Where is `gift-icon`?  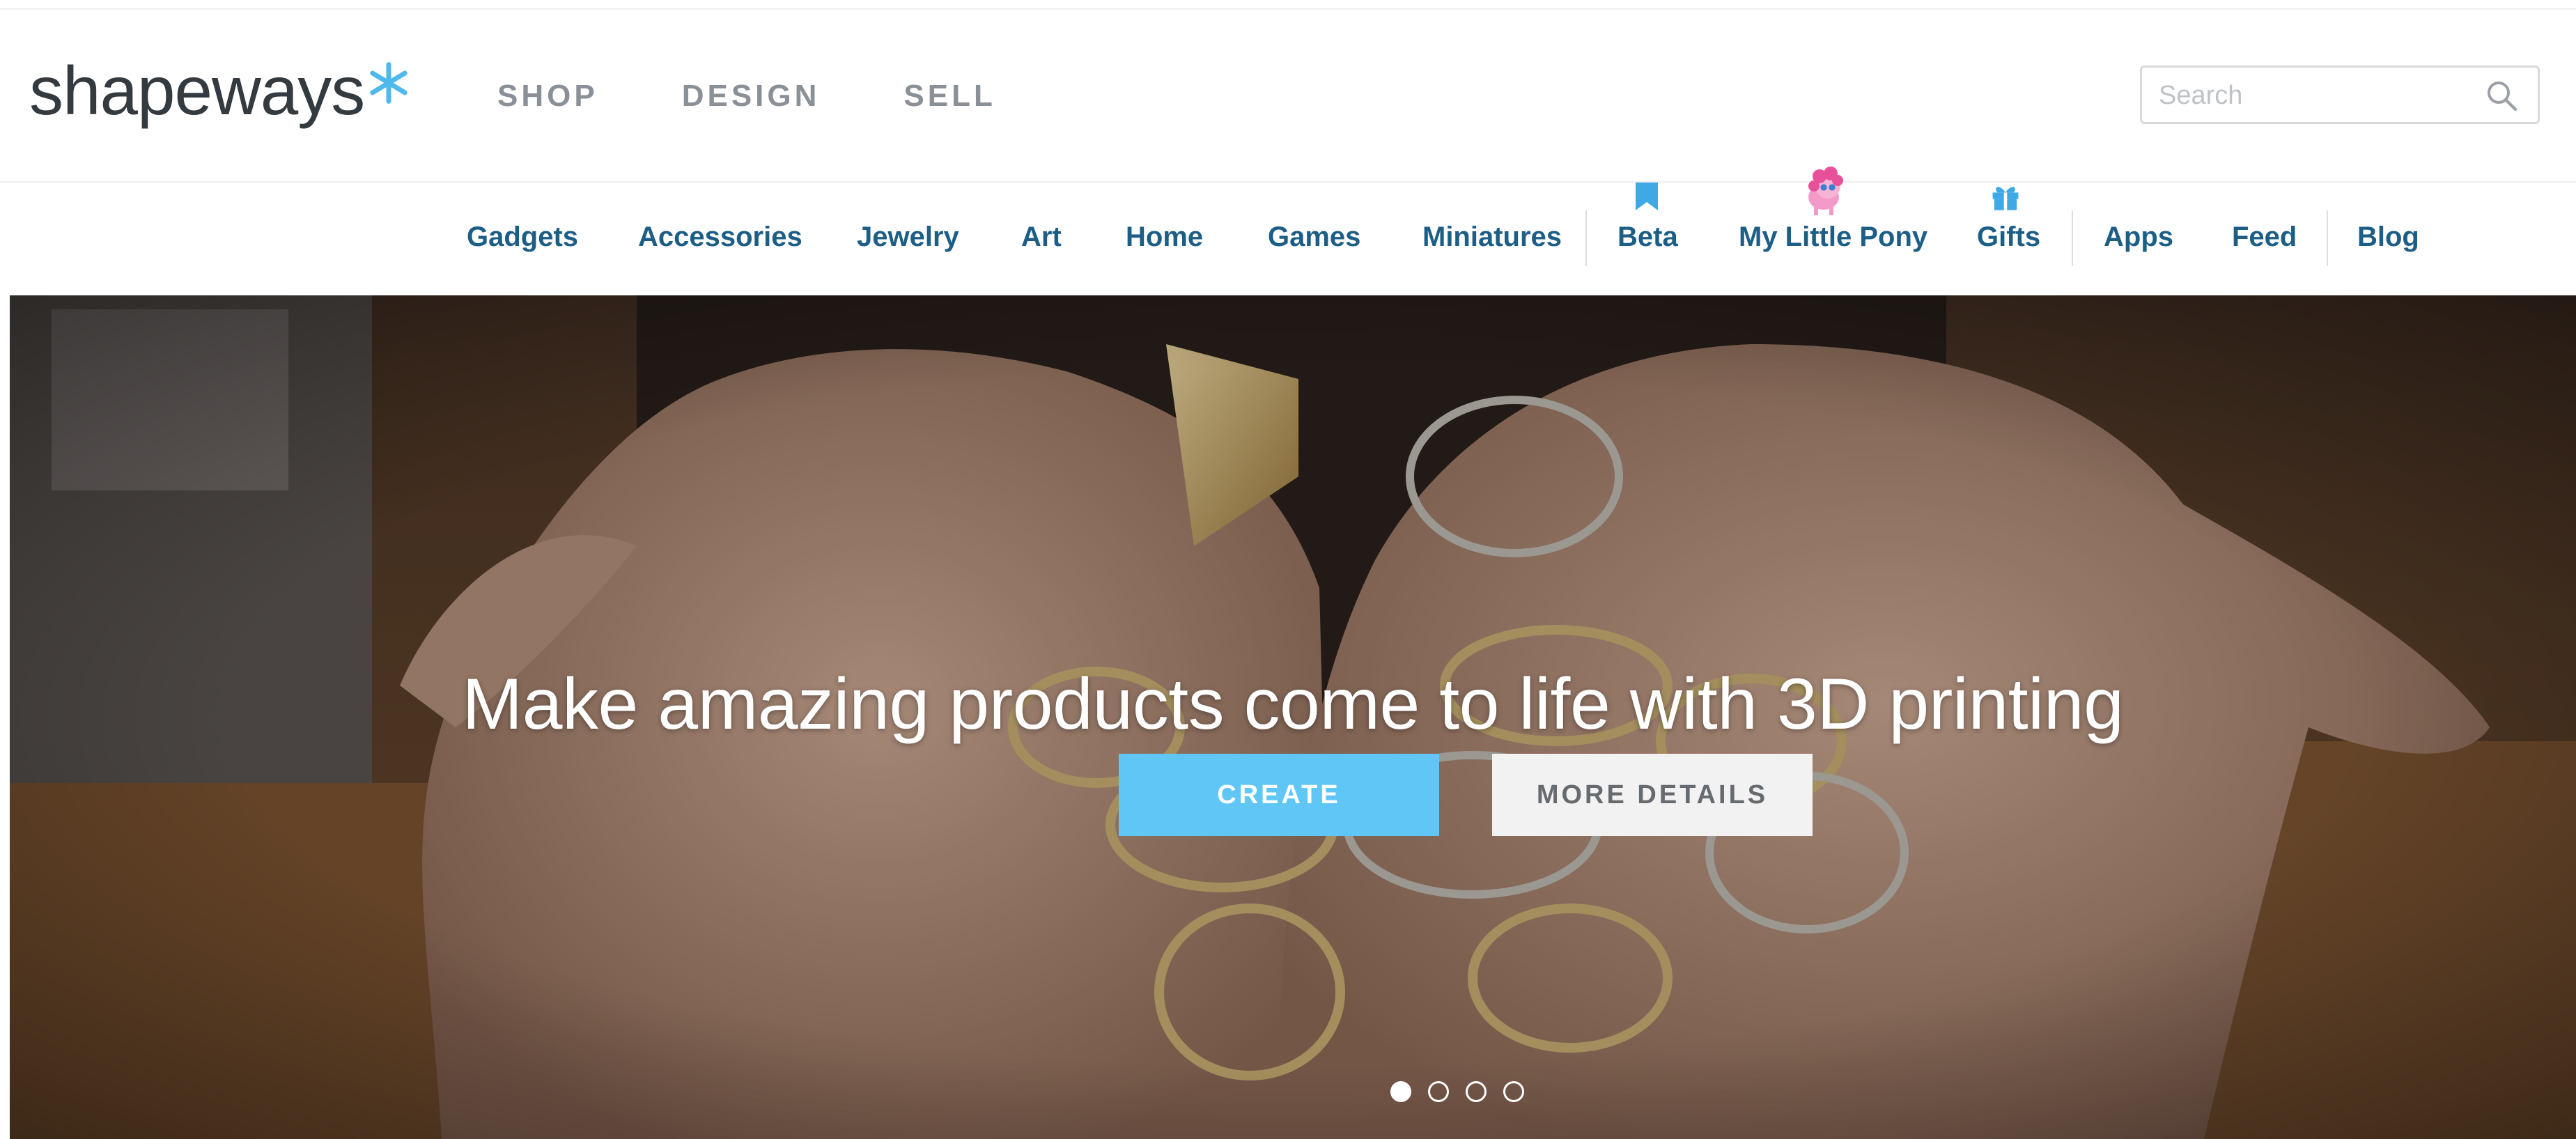 gift-icon is located at coordinates (2005, 198).